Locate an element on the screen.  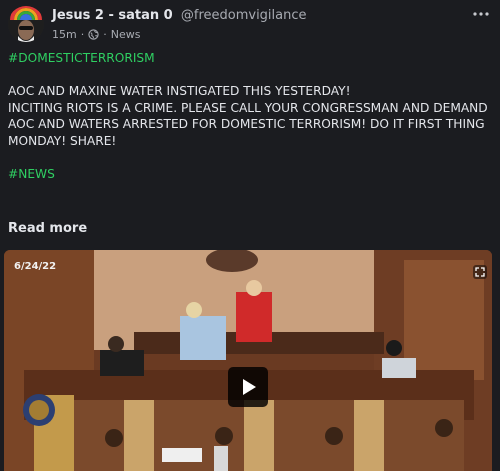
avatar is located at coordinates (26, 24).